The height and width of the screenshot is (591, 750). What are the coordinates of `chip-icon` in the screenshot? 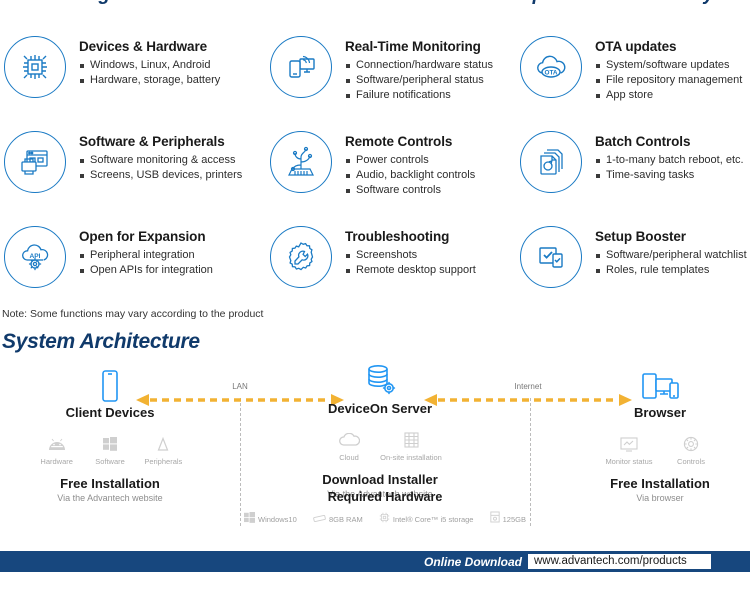 It's located at (35, 67).